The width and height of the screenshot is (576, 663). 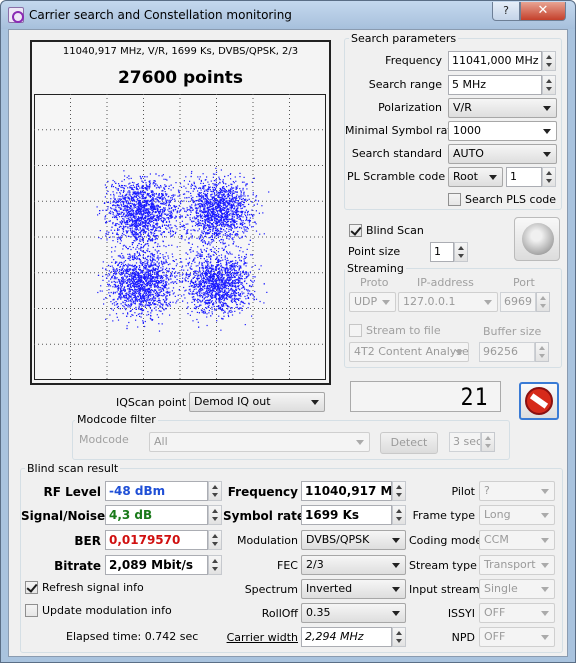 I want to click on detect-time-spinner, so click(x=488, y=442).